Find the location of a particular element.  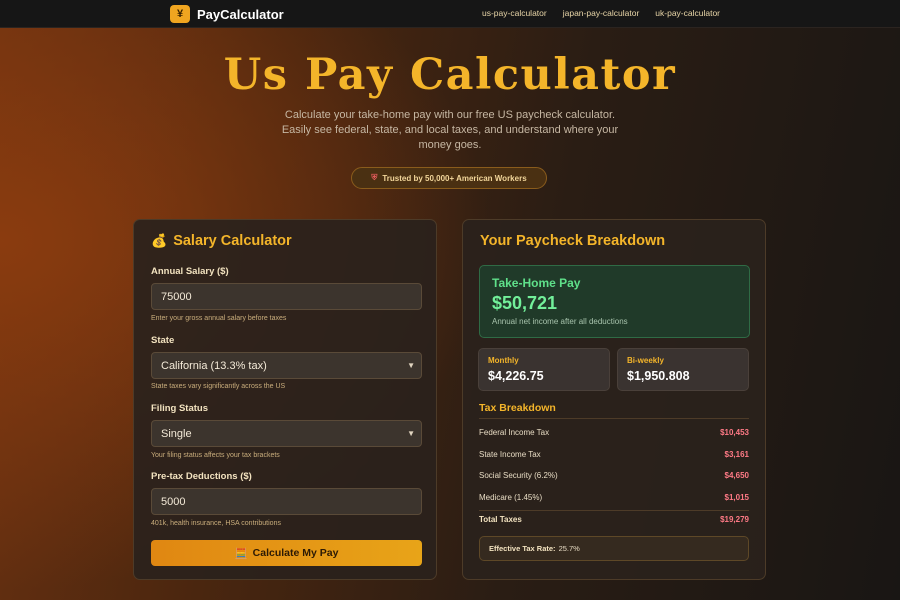

brand-link: ¥ PayCalculator is located at coordinates (227, 14).